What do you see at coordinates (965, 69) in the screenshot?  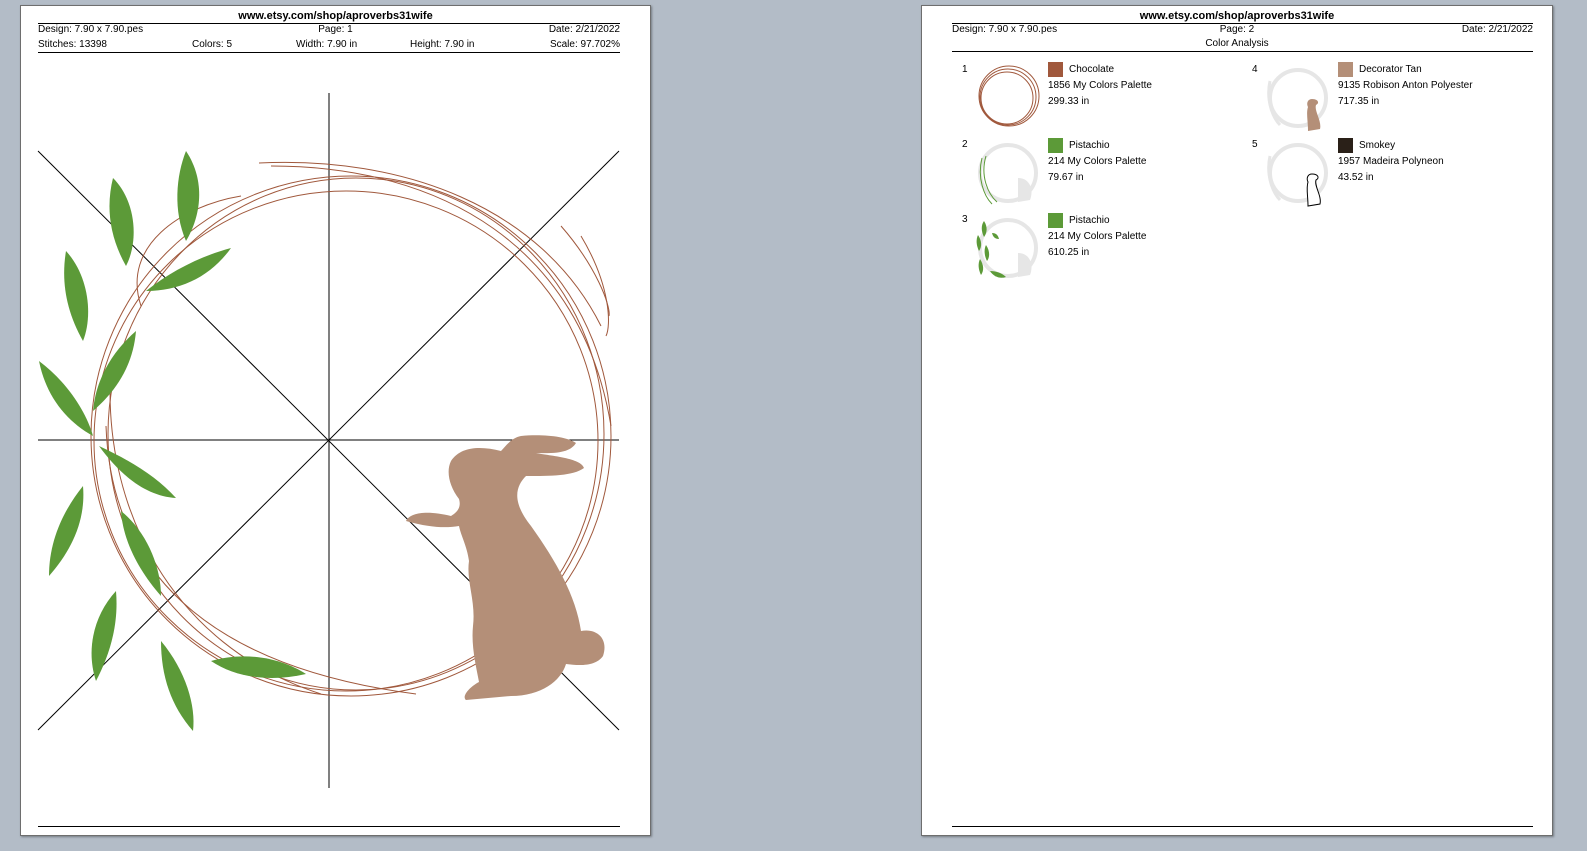 I see `color-index: 1` at bounding box center [965, 69].